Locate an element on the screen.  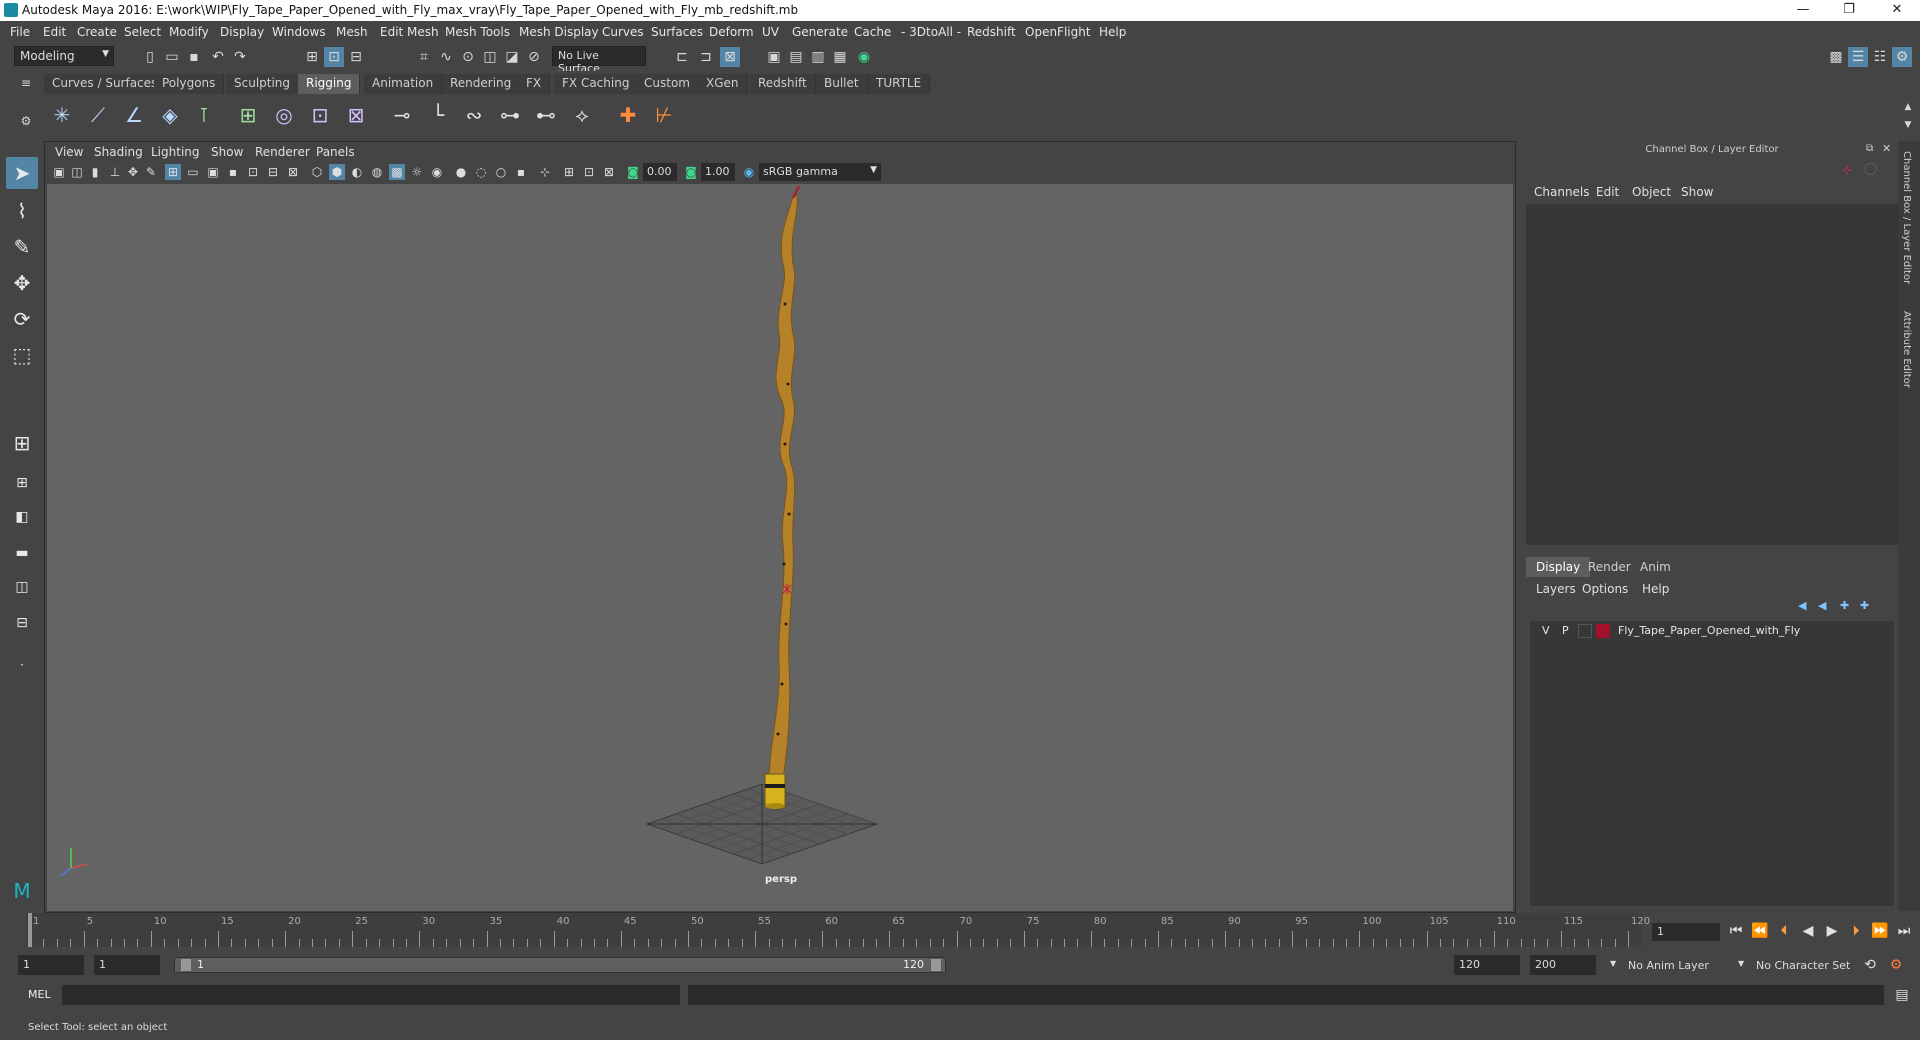
menu-mesh-display: Mesh Display is located at coordinates (559, 32).